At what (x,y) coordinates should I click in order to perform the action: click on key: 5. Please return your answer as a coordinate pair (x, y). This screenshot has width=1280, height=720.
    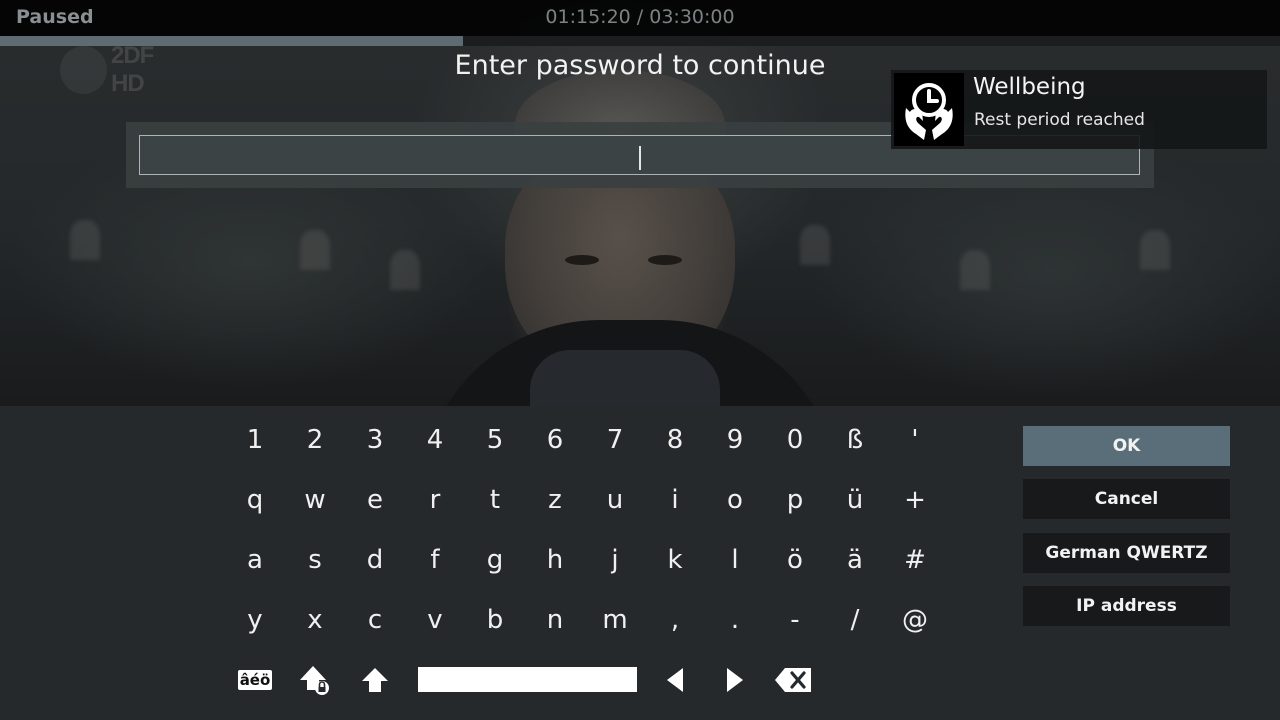
    Looking at the image, I should click on (495, 440).